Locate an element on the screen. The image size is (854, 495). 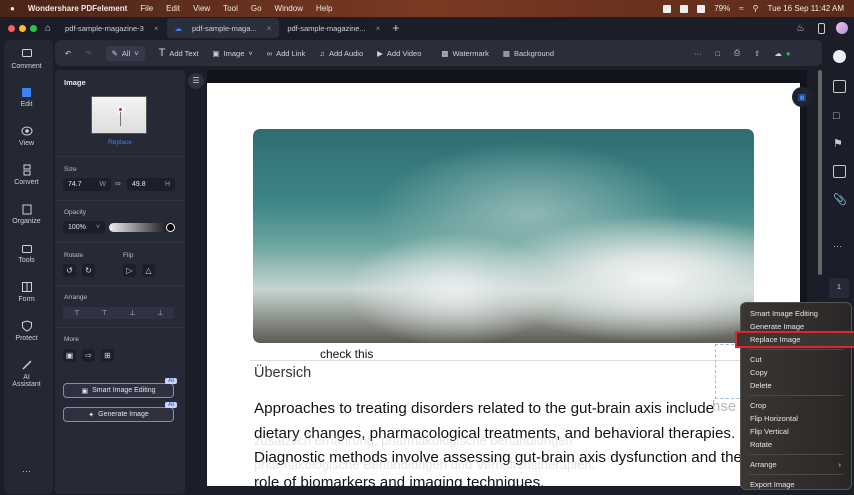
nav-organize: Organize is located at coordinates (26, 214).